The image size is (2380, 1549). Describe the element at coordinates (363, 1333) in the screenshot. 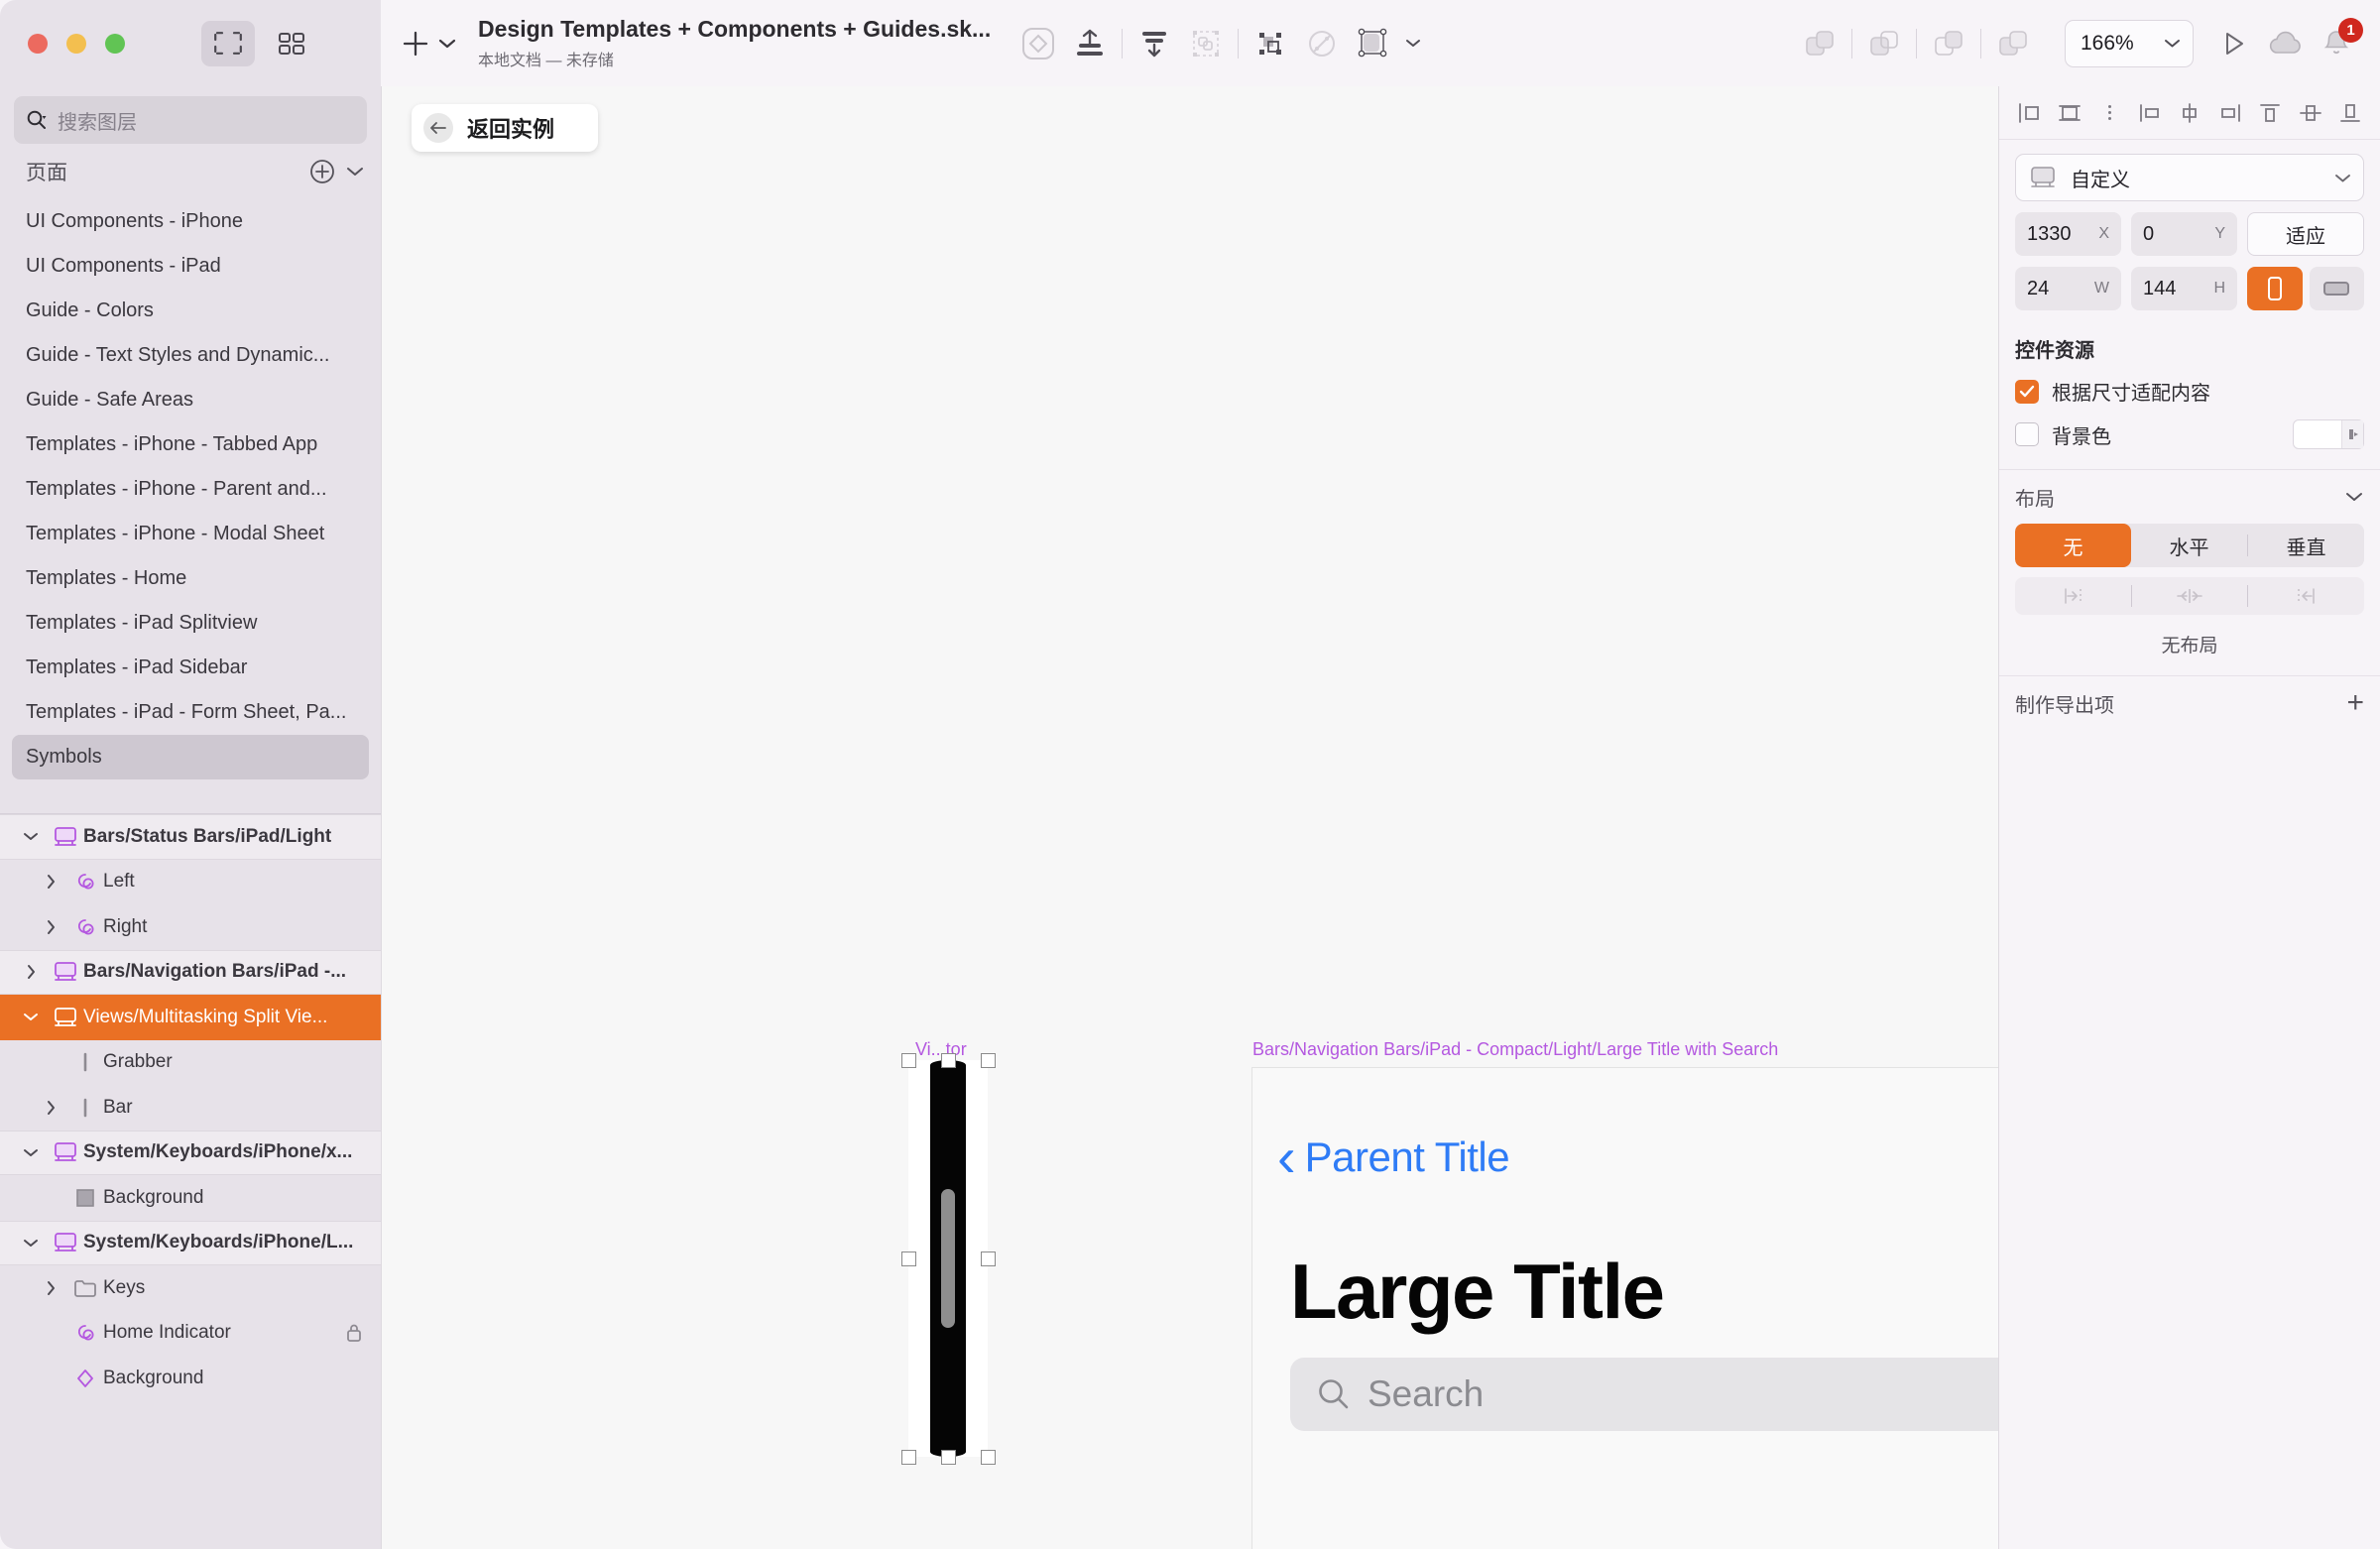

I see `lock-icon` at that location.